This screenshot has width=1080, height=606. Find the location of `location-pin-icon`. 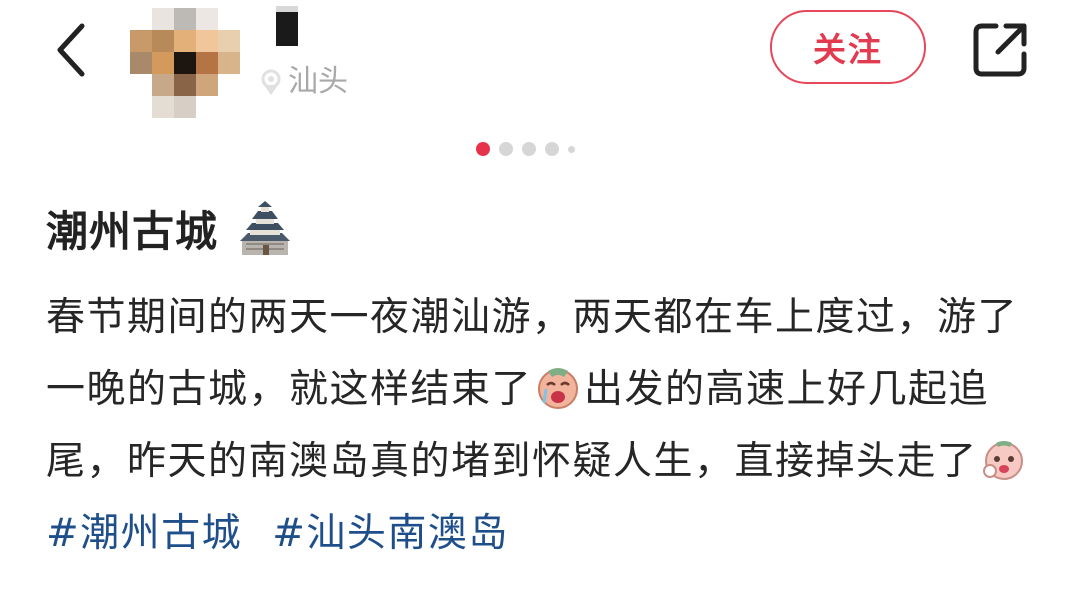

location-pin-icon is located at coordinates (271, 82).